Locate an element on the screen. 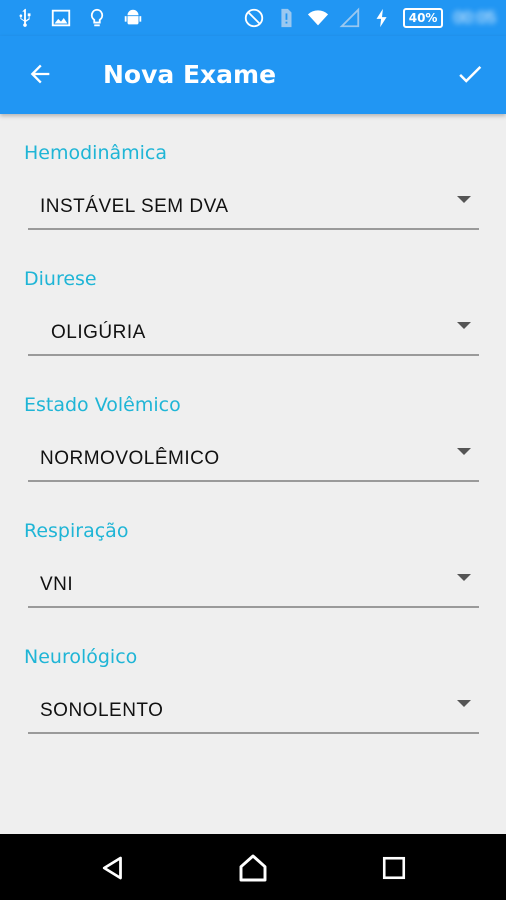 This screenshot has height=900, width=506. triangle-back-icon is located at coordinates (112, 868).